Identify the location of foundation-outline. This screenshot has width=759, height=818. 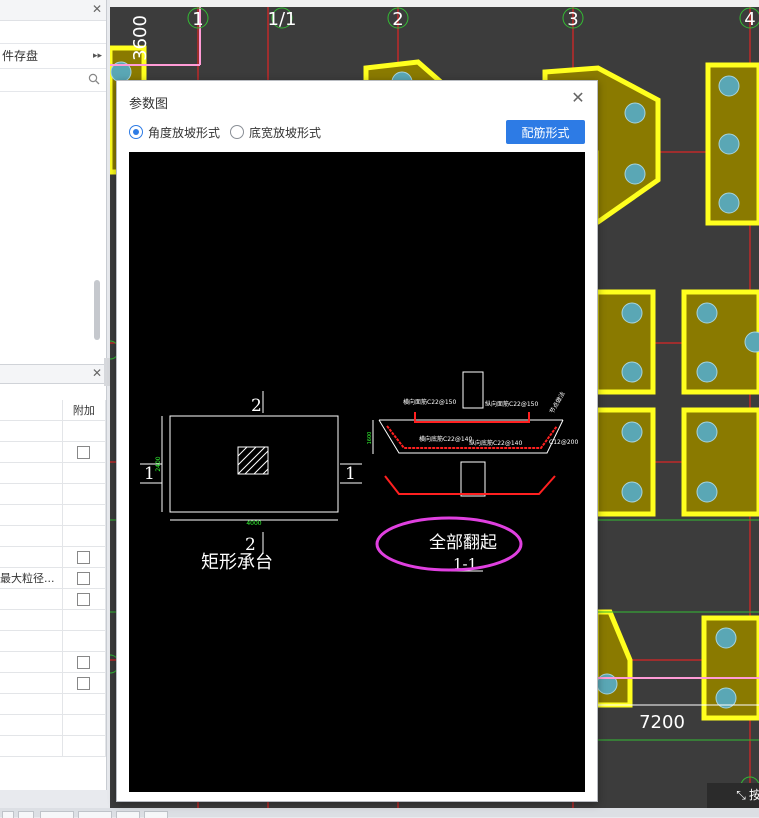
(470, 485).